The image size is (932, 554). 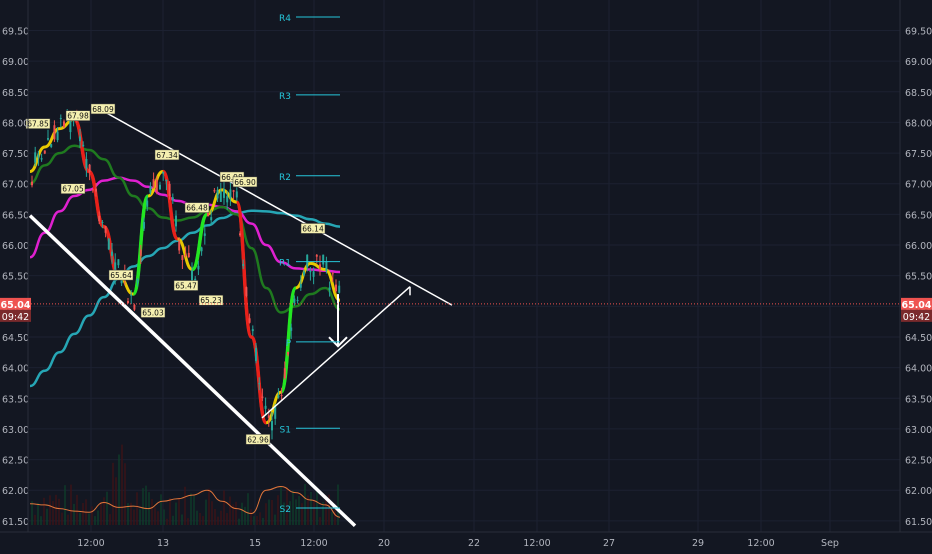 What do you see at coordinates (918, 461) in the screenshot?
I see `price-tick-right: 62.50` at bounding box center [918, 461].